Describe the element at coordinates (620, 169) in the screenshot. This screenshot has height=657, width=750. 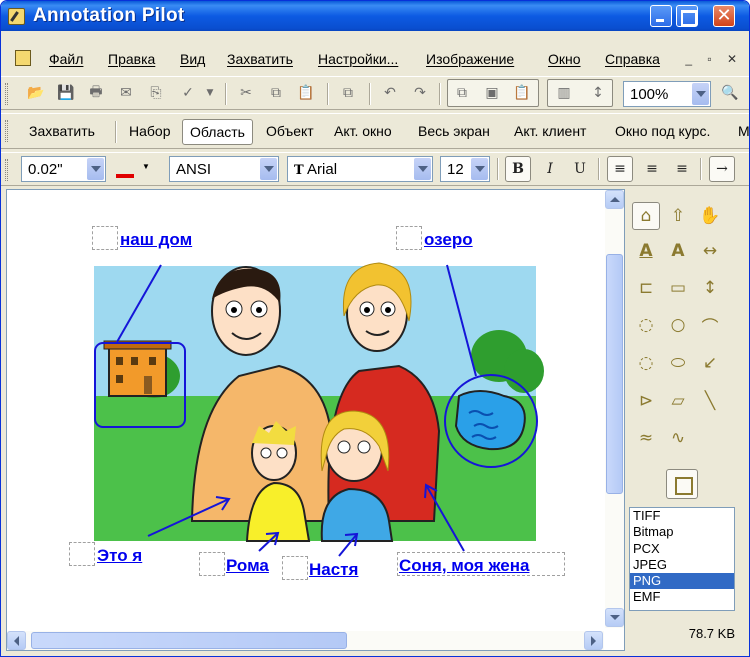
I see `align-left-button: ≡` at that location.